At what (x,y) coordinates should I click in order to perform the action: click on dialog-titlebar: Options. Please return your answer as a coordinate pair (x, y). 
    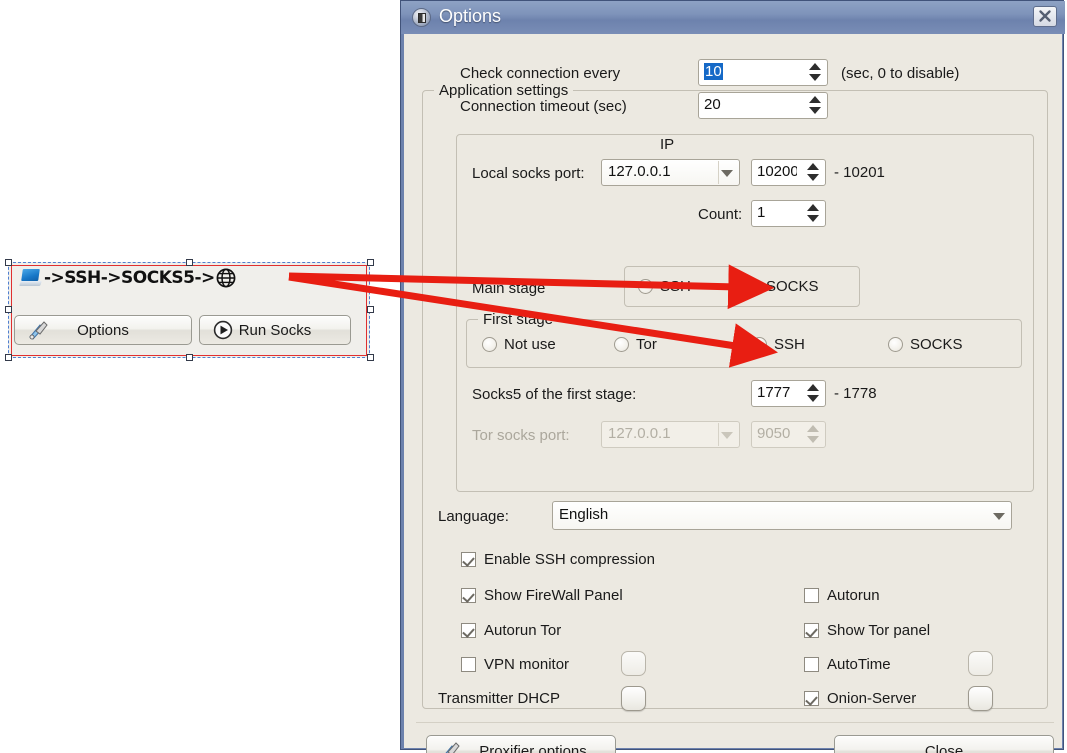
    Looking at the image, I should click on (733, 17).